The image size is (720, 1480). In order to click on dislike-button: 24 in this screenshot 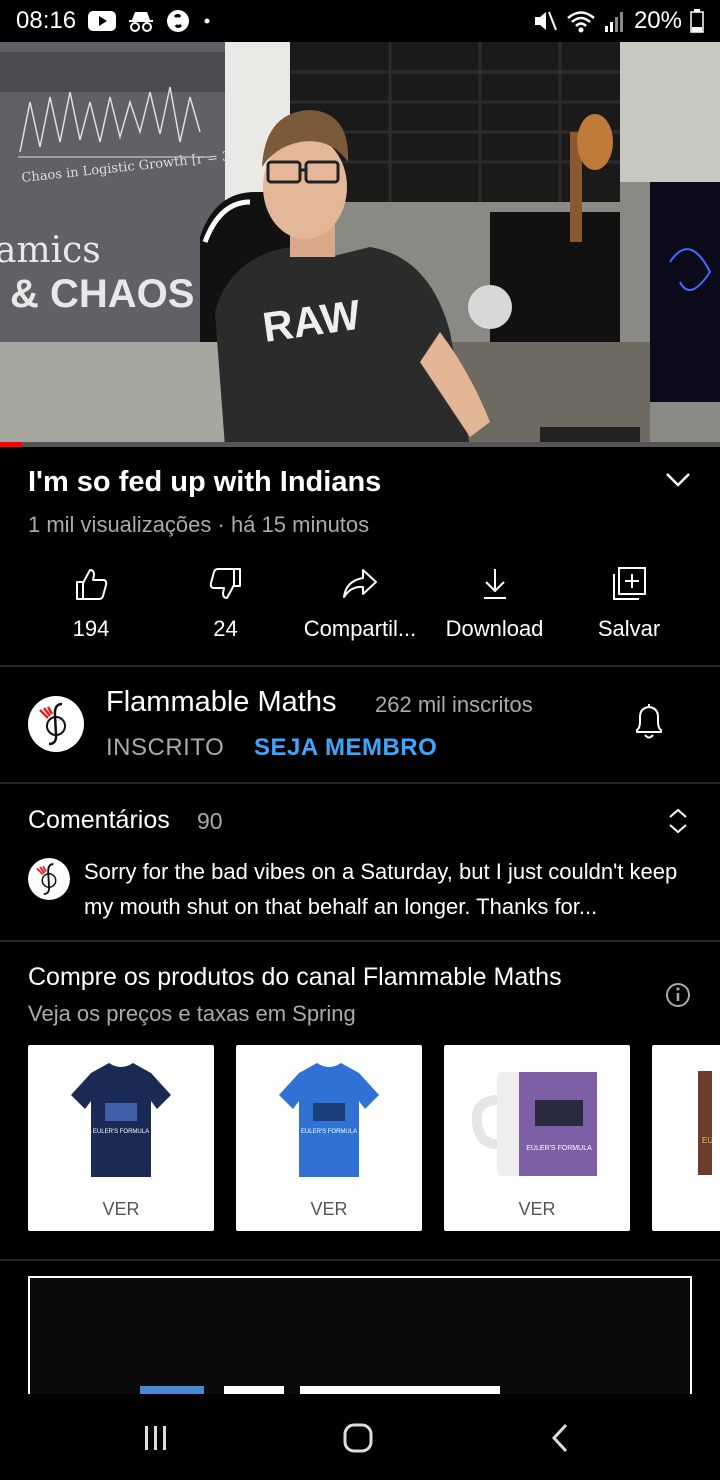, I will do `click(226, 605)`.